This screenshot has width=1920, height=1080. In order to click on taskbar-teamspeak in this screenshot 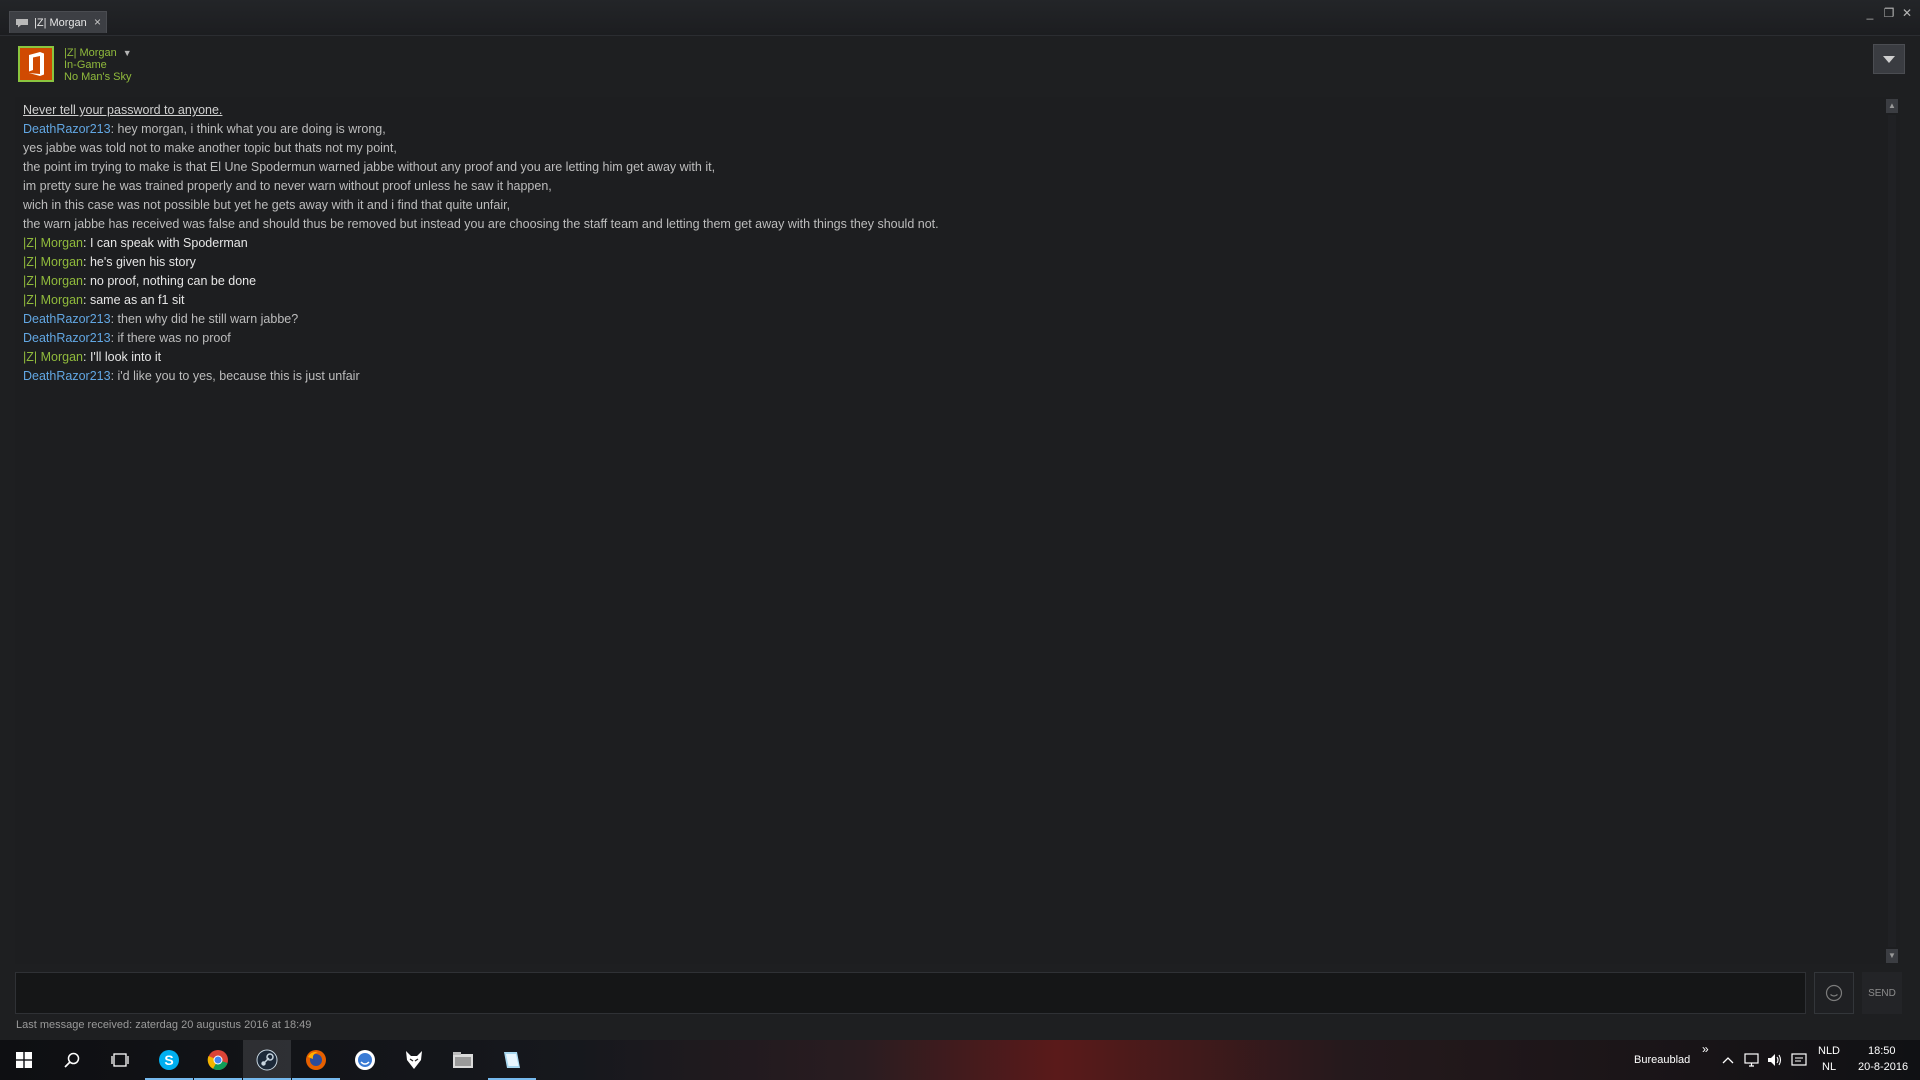, I will do `click(365, 1060)`.